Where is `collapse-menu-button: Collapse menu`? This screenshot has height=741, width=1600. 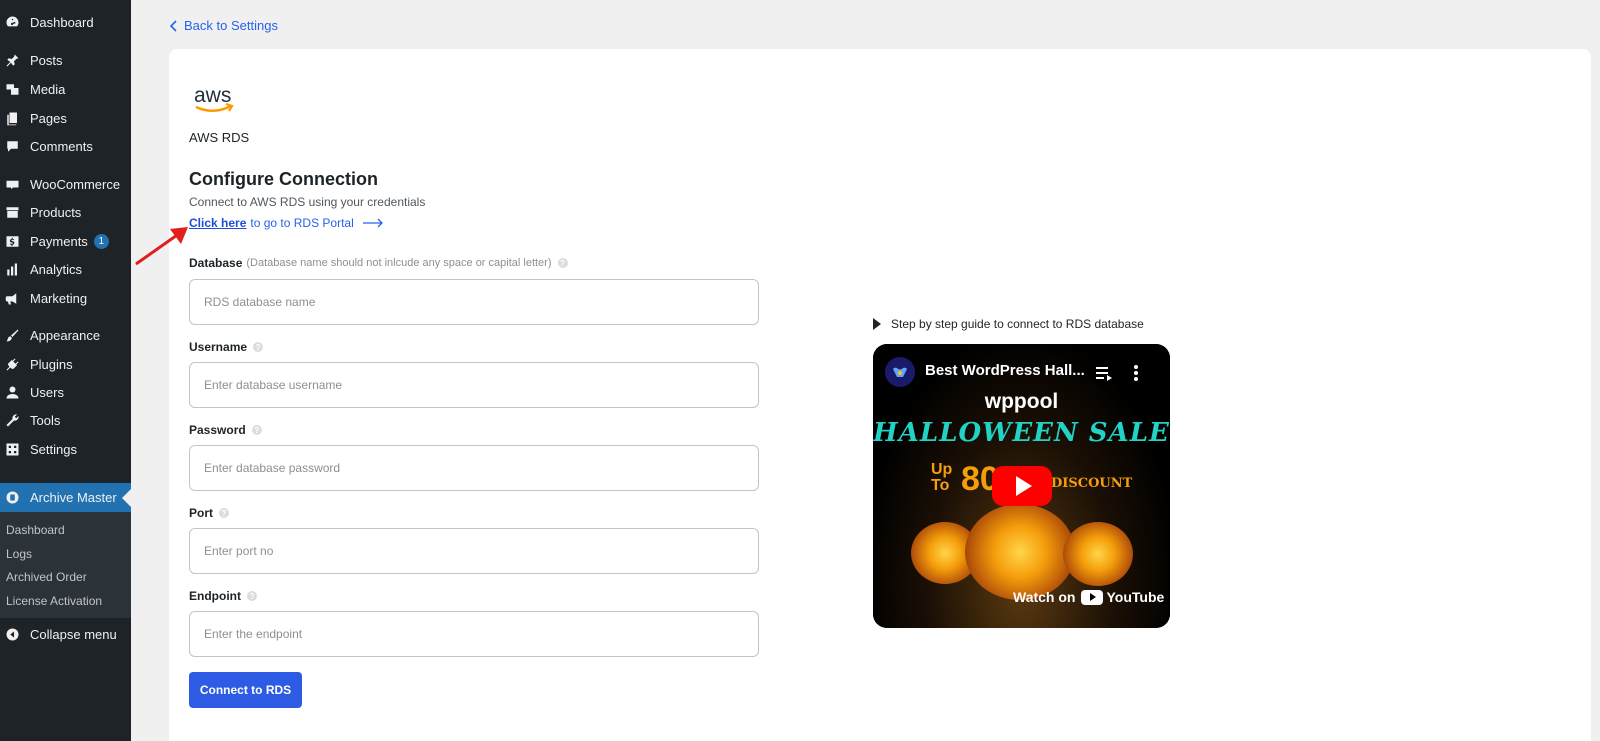 collapse-menu-button: Collapse menu is located at coordinates (65, 634).